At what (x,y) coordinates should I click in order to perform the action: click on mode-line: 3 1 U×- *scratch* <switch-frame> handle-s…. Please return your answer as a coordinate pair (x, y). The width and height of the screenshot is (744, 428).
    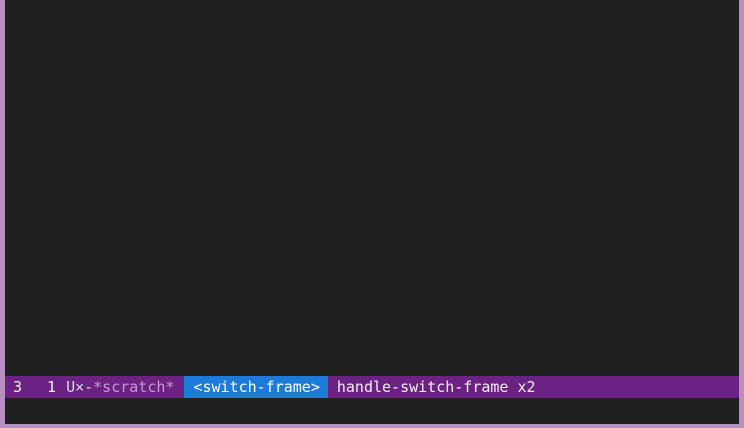
    Looking at the image, I should click on (372, 387).